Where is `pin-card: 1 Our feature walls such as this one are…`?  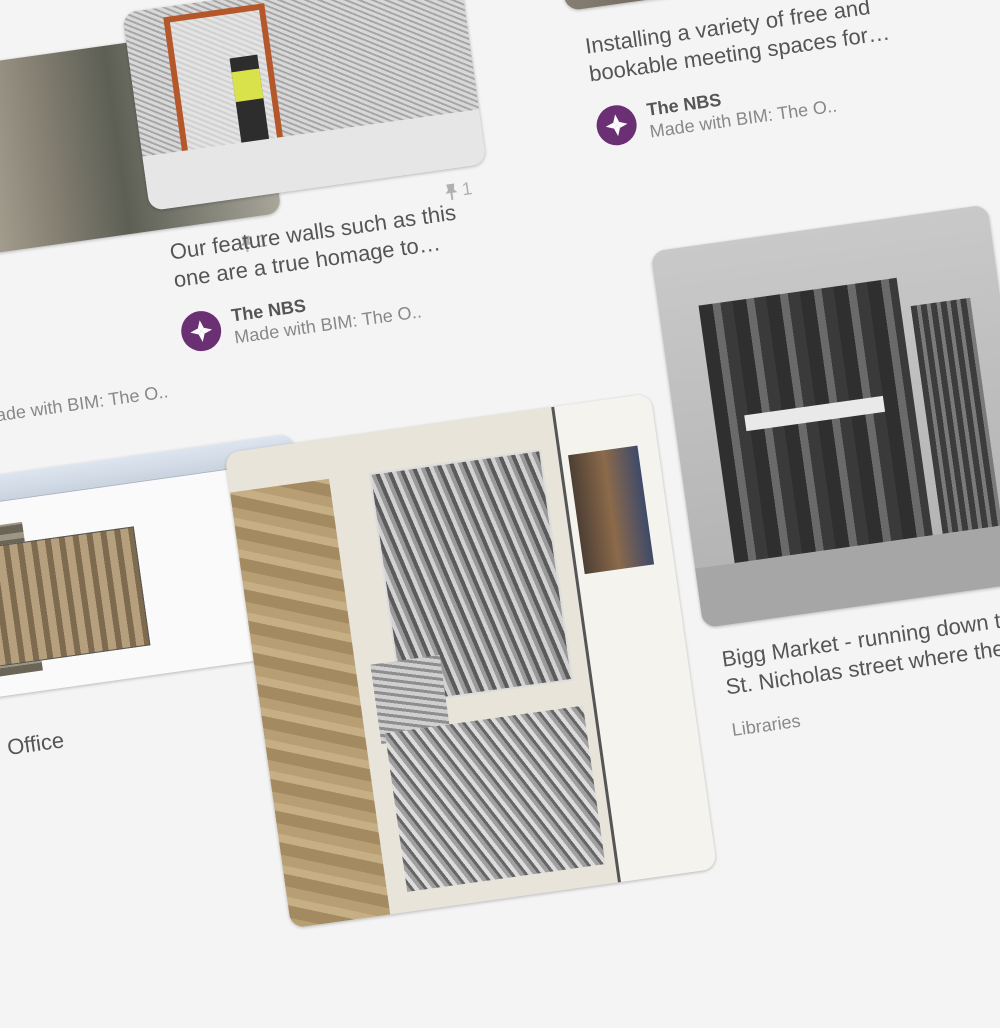
pin-card: 1 Our feature walls such as this one are… is located at coordinates (314, 179).